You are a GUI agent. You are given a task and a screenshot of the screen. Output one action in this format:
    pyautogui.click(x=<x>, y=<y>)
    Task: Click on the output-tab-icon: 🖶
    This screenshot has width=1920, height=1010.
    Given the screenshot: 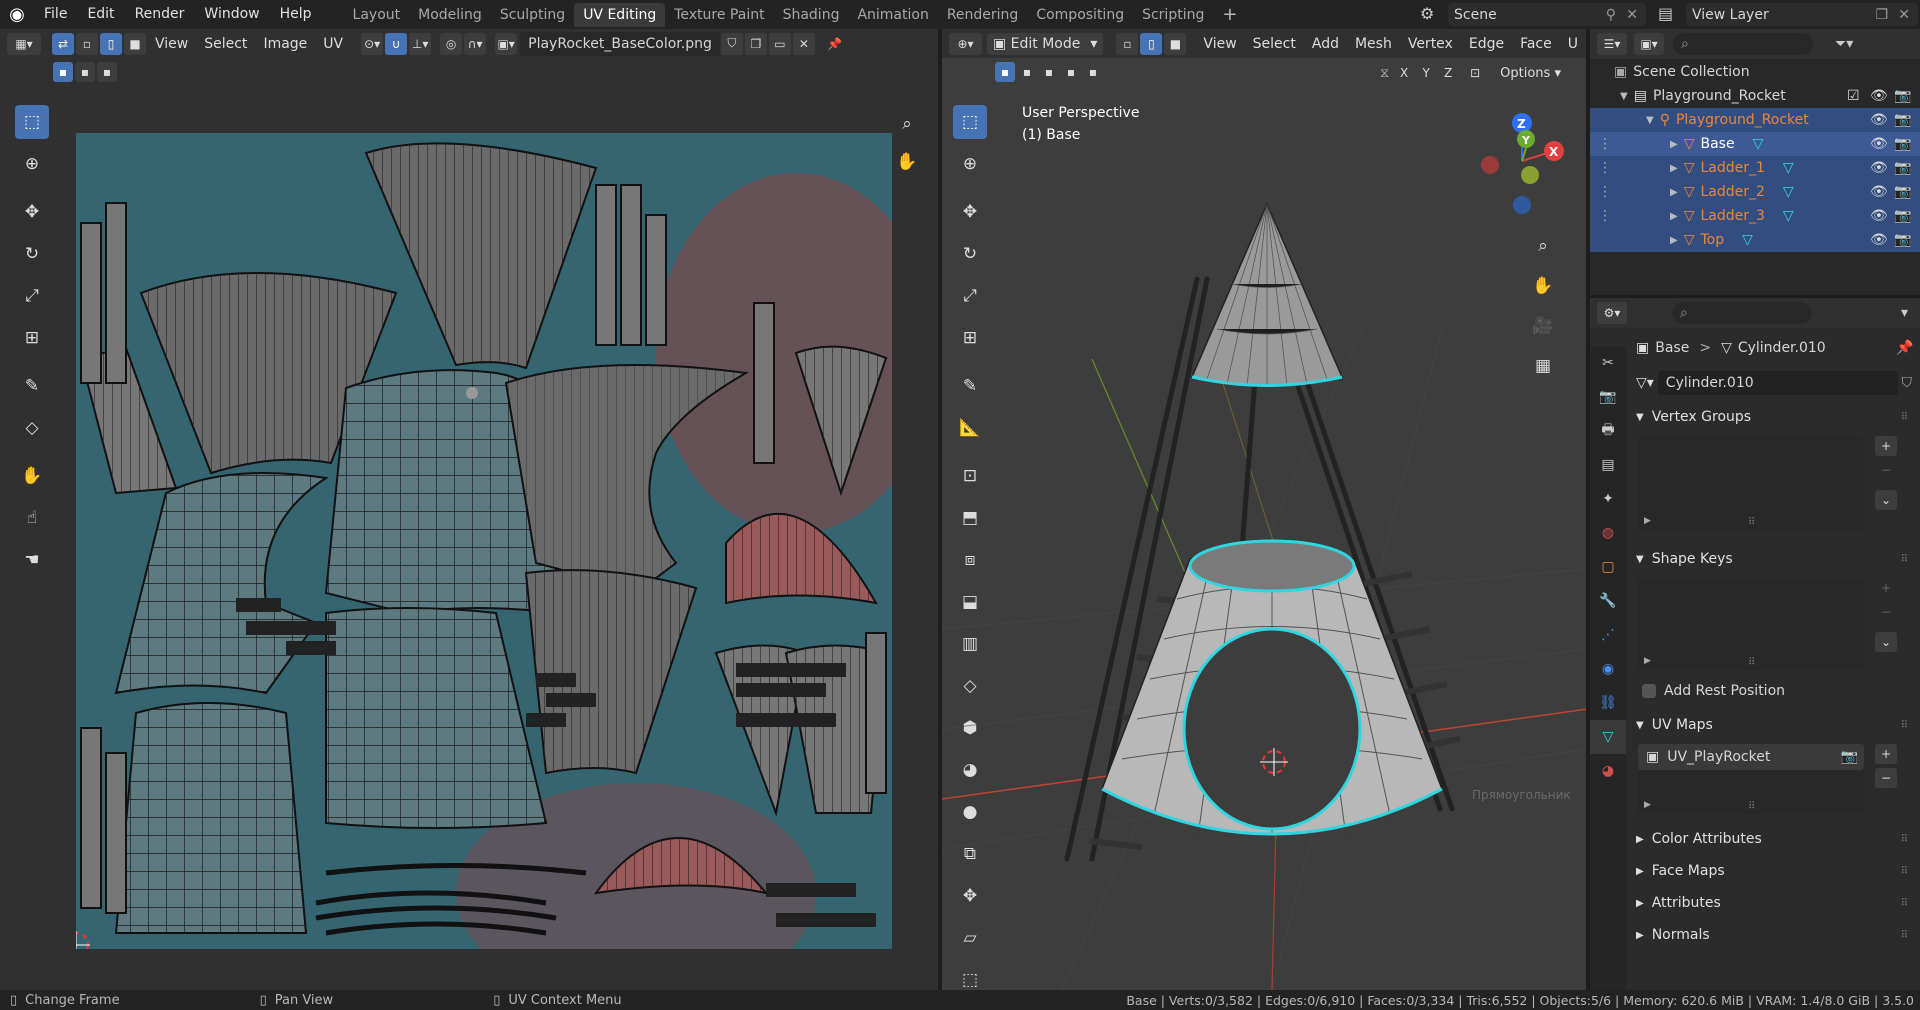 What is the action you would take?
    pyautogui.click(x=1607, y=431)
    